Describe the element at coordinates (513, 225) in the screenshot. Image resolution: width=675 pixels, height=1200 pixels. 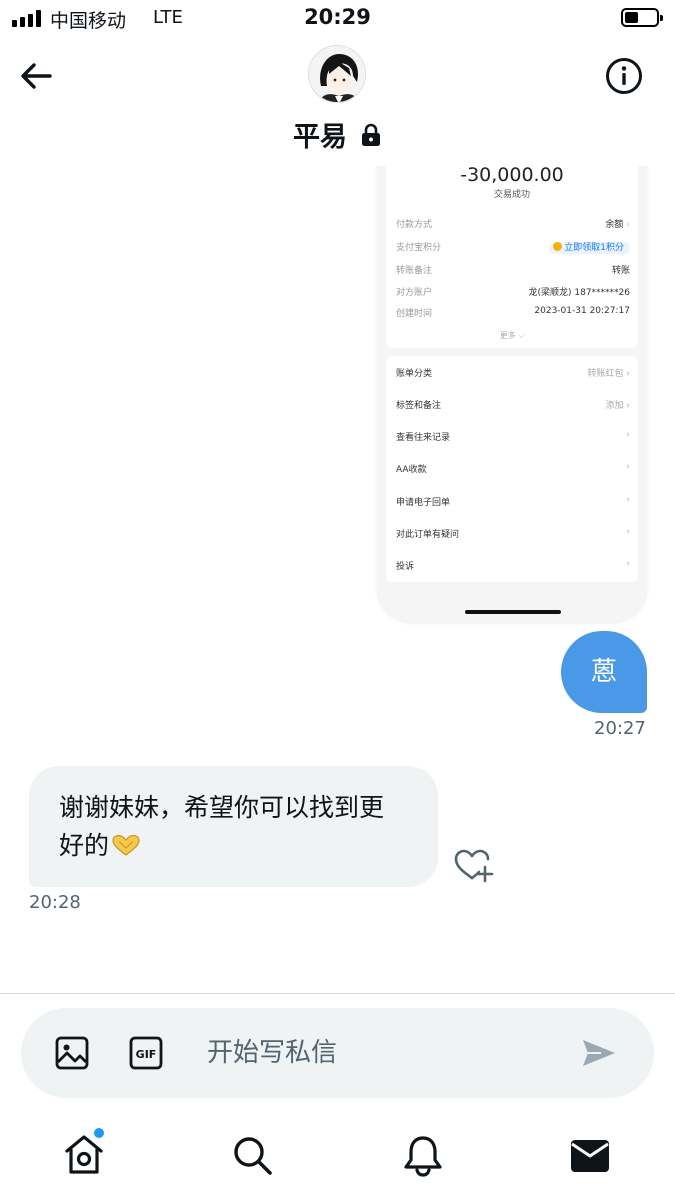
I see `receipt-detail-row: 付款方式 余额 ›` at that location.